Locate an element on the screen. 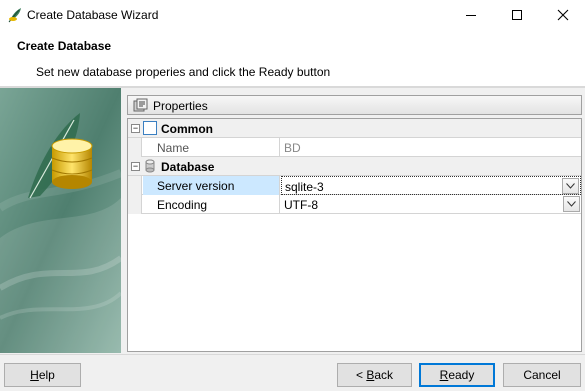 This screenshot has width=585, height=391. back-button: < Back is located at coordinates (374, 375).